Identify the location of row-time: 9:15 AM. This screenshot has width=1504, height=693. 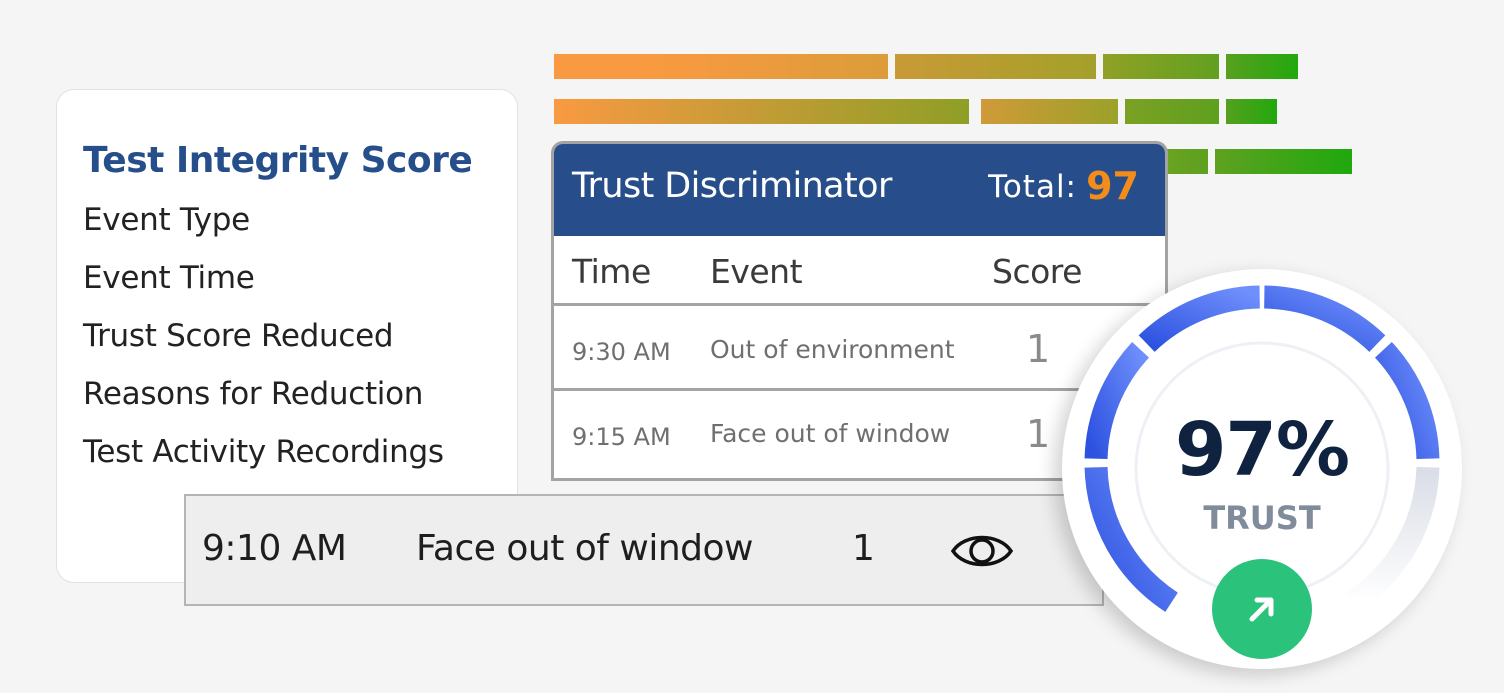
(621, 437).